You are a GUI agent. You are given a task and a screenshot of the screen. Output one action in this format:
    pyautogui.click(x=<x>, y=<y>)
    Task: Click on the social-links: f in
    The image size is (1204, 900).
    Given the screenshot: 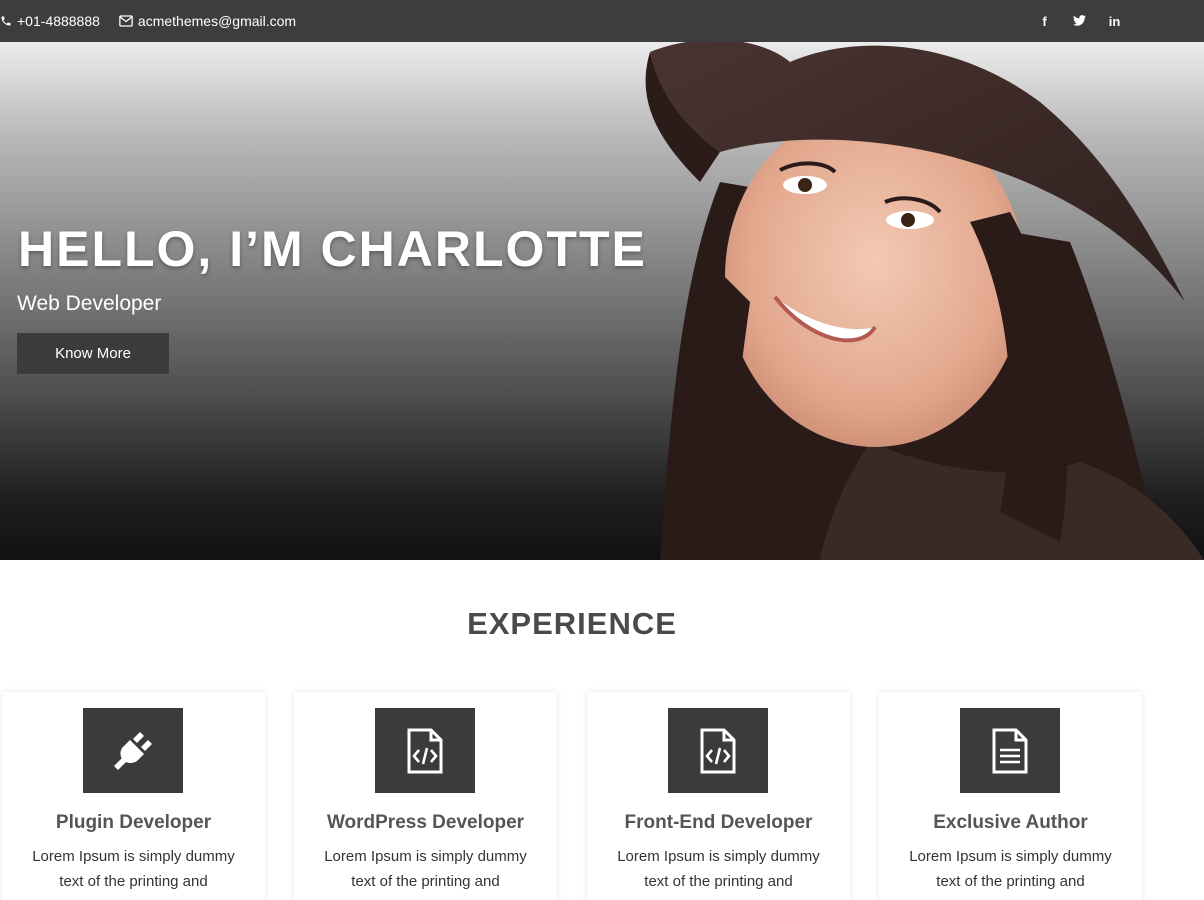 What is the action you would take?
    pyautogui.click(x=1079, y=21)
    